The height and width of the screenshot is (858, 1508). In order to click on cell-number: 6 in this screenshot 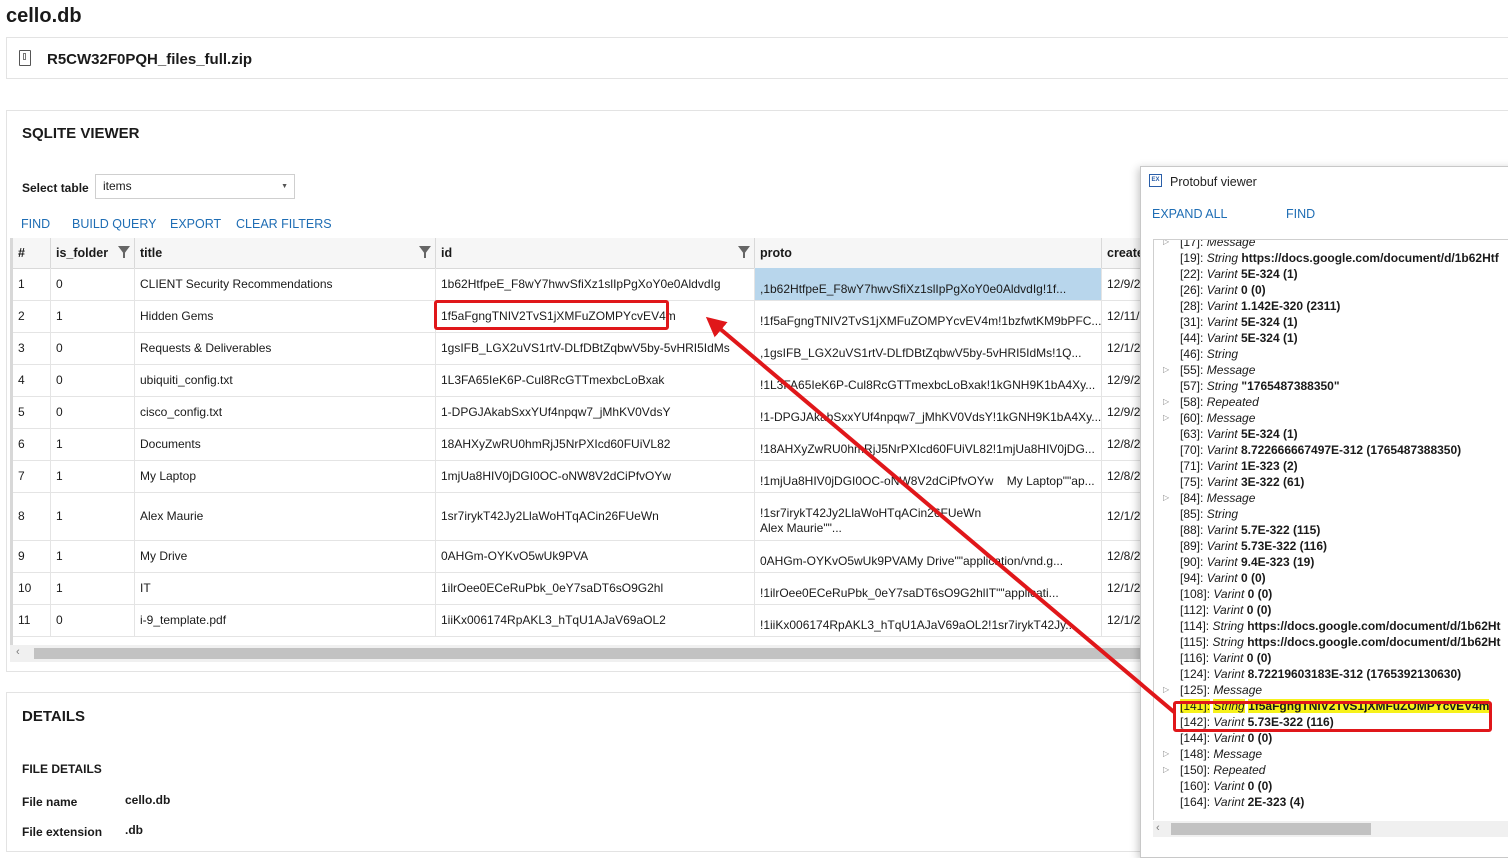, I will do `click(32, 444)`.